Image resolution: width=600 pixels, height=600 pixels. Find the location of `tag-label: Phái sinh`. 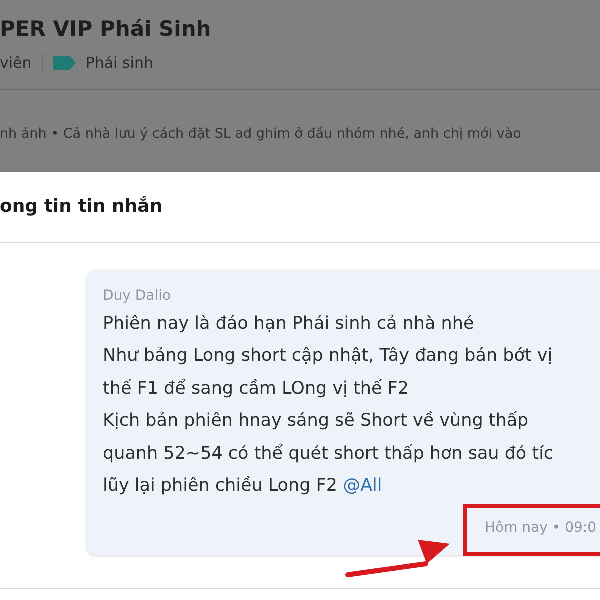

tag-label: Phái sinh is located at coordinates (120, 63).